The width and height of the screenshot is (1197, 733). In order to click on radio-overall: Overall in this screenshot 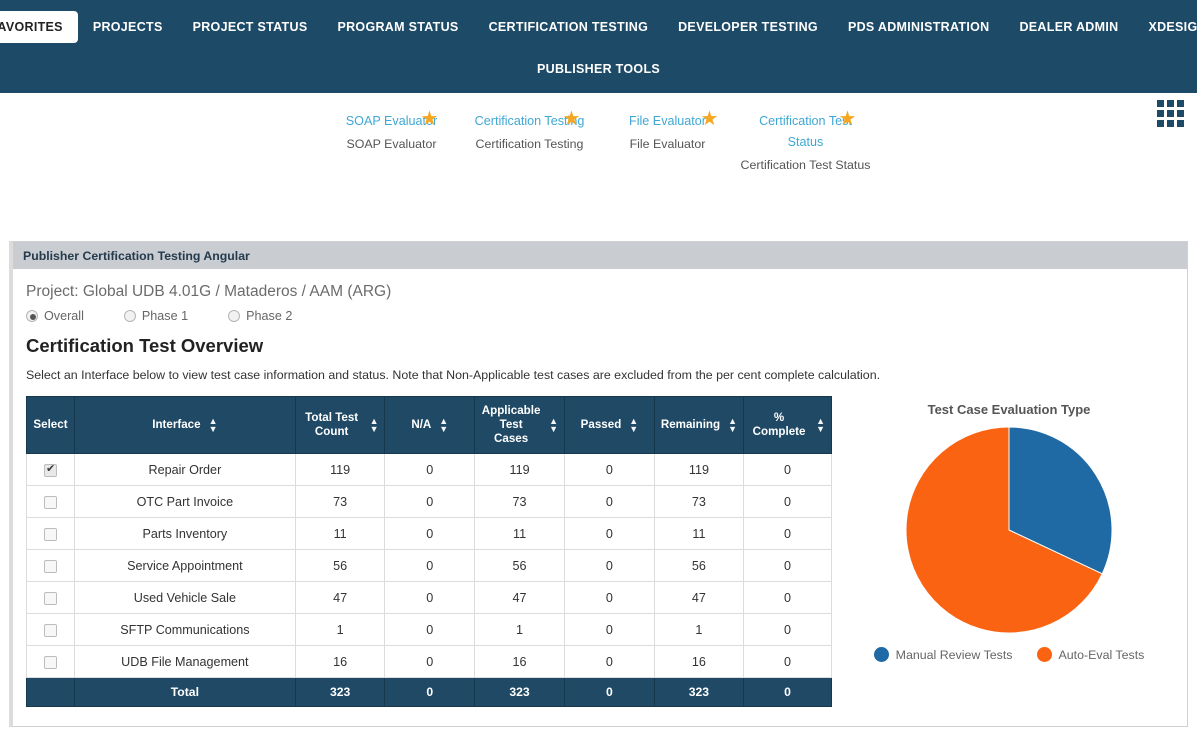, I will do `click(55, 316)`.